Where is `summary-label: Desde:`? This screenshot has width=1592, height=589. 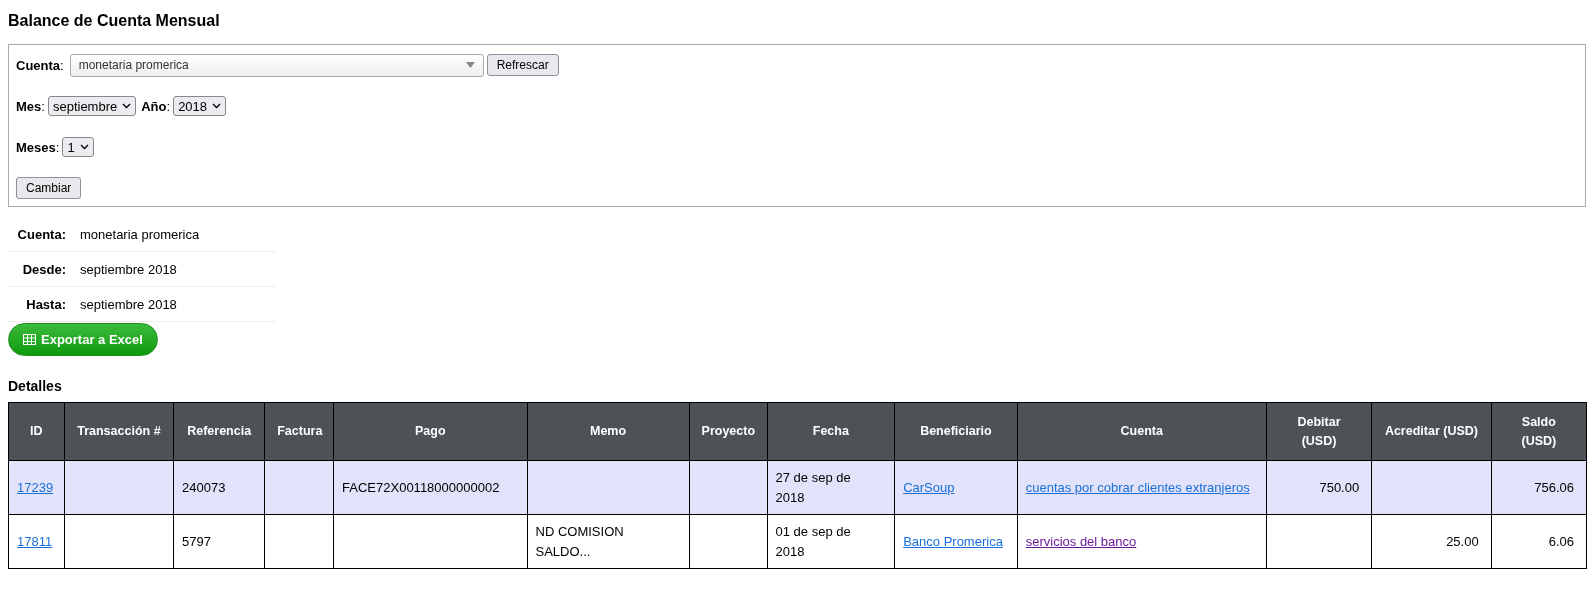
summary-label: Desde: is located at coordinates (43, 269).